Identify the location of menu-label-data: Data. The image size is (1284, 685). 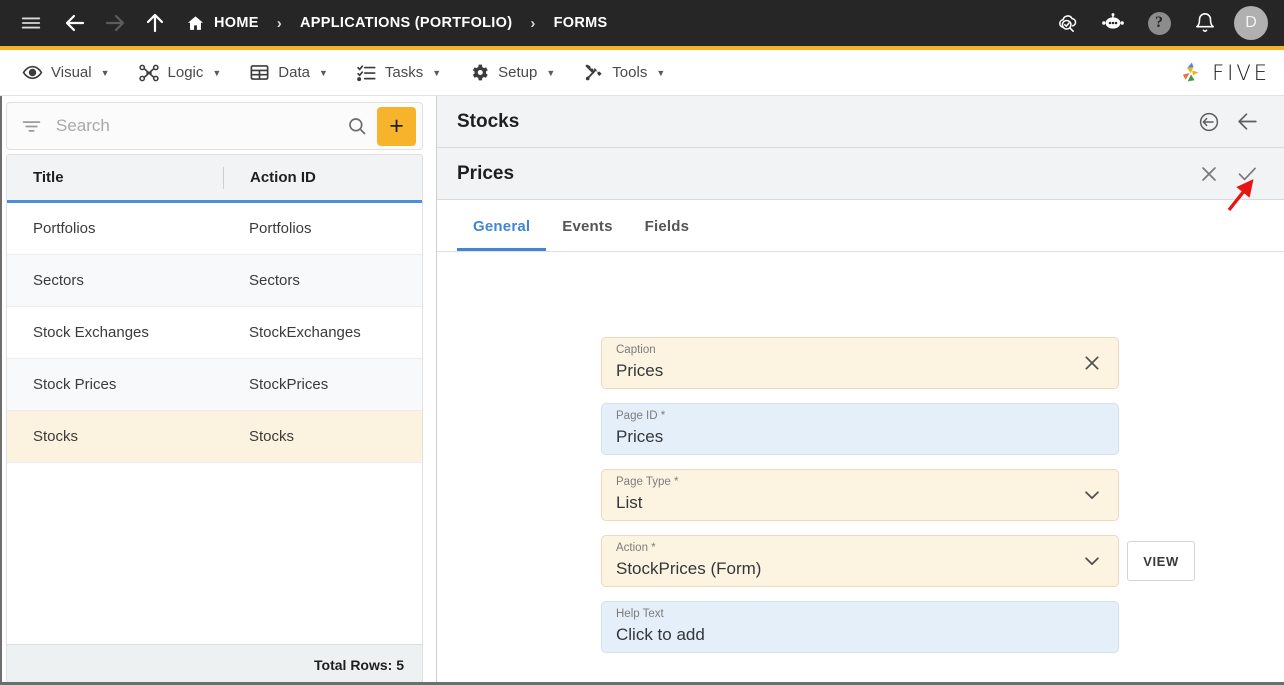
(294, 72).